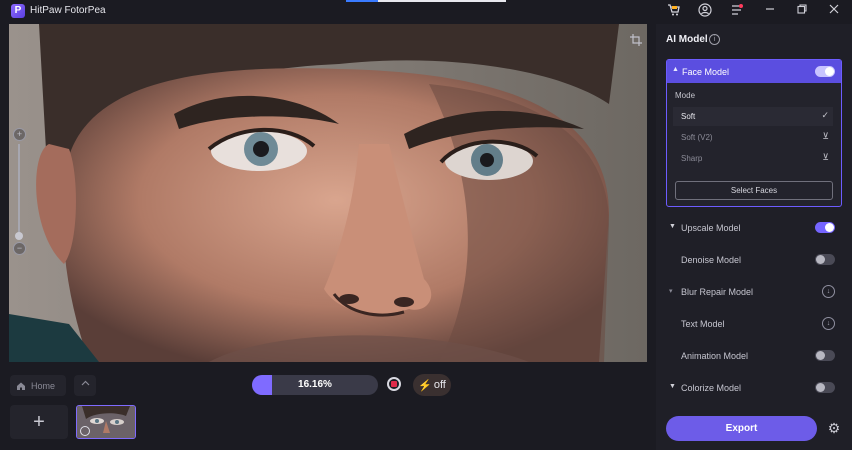  What do you see at coordinates (825, 355) in the screenshot?
I see `animation-model-toggle` at bounding box center [825, 355].